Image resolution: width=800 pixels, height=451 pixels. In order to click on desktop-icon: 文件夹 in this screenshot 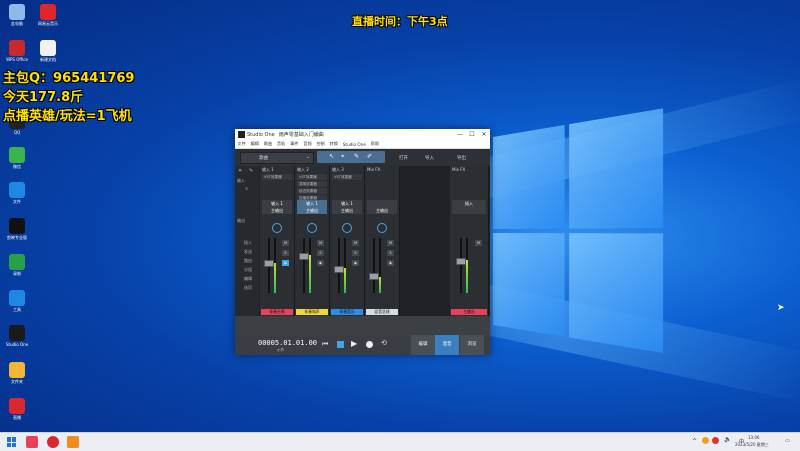, I will do `click(17, 373)`.